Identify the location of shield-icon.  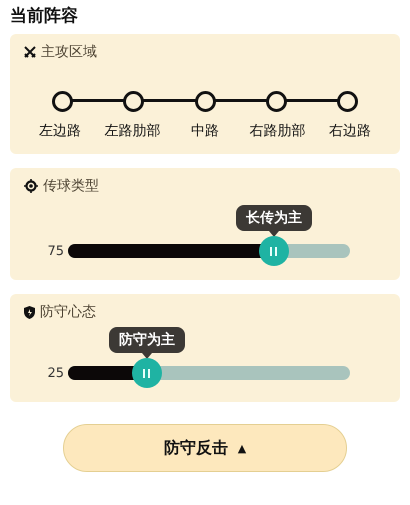
(29, 312).